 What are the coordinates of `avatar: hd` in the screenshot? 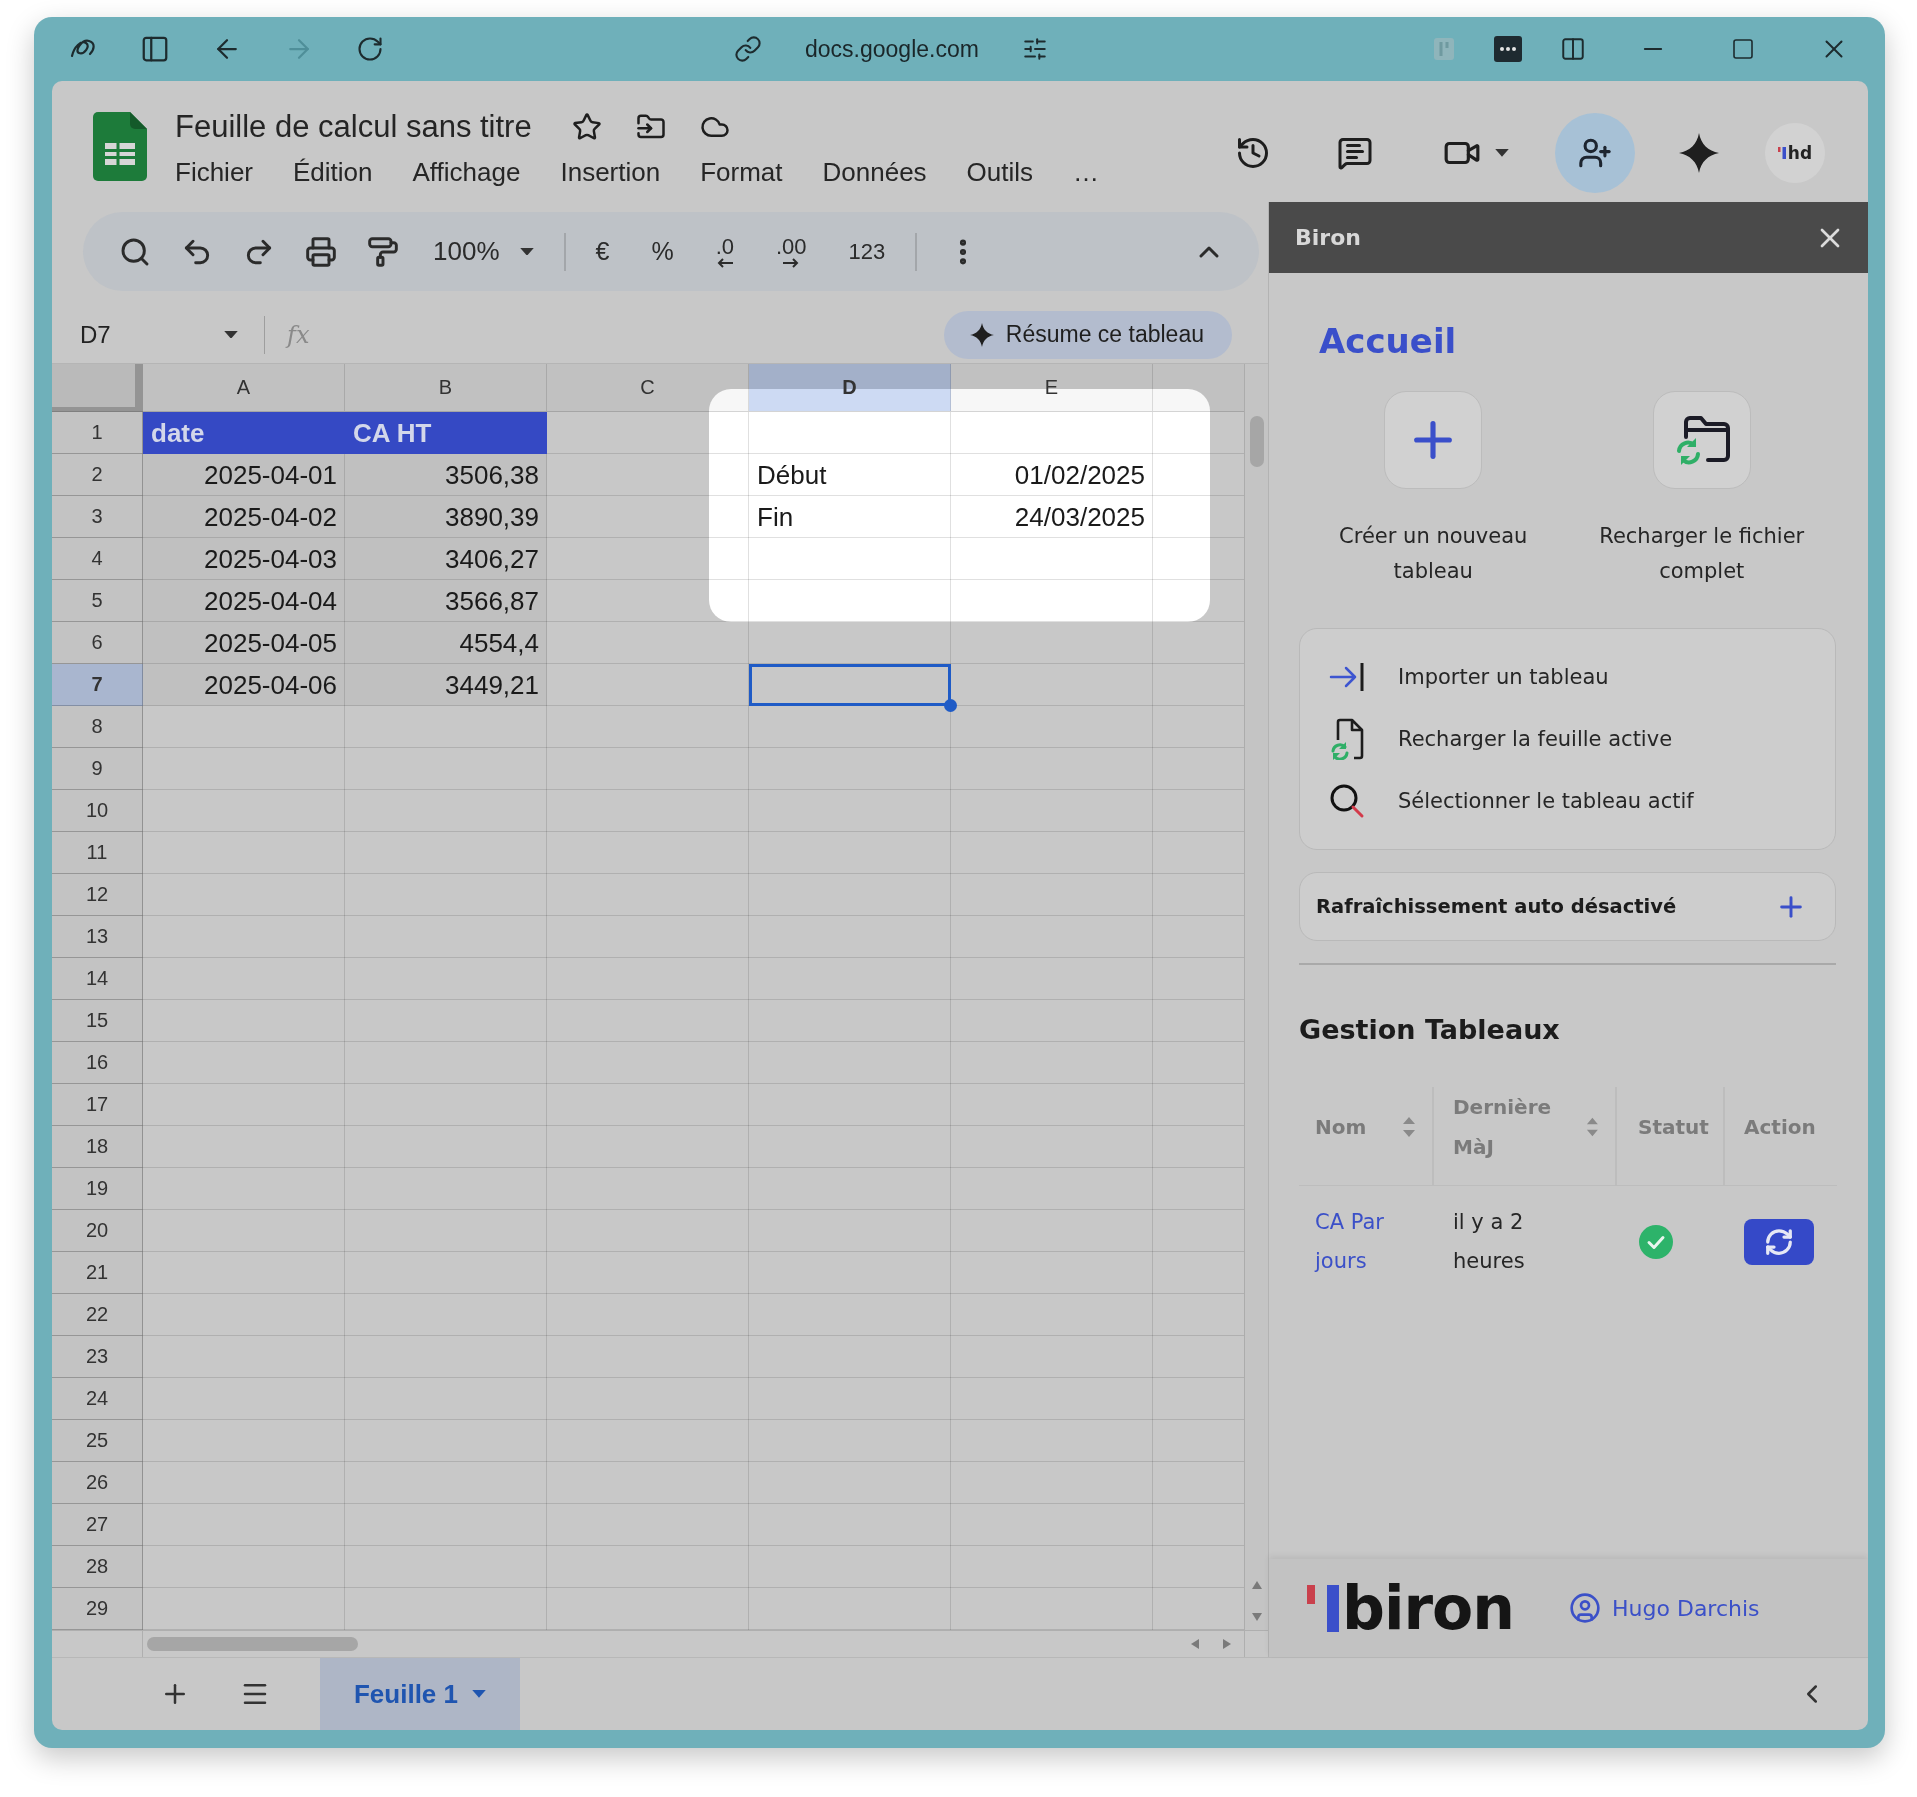 It's located at (1795, 153).